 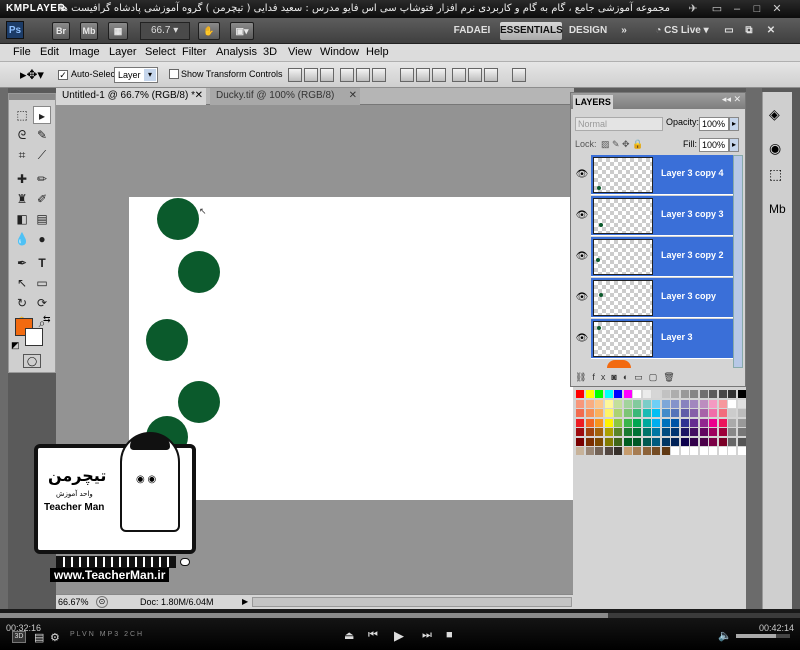 What do you see at coordinates (49, 52) in the screenshot?
I see `menu-edit: Edit` at bounding box center [49, 52].